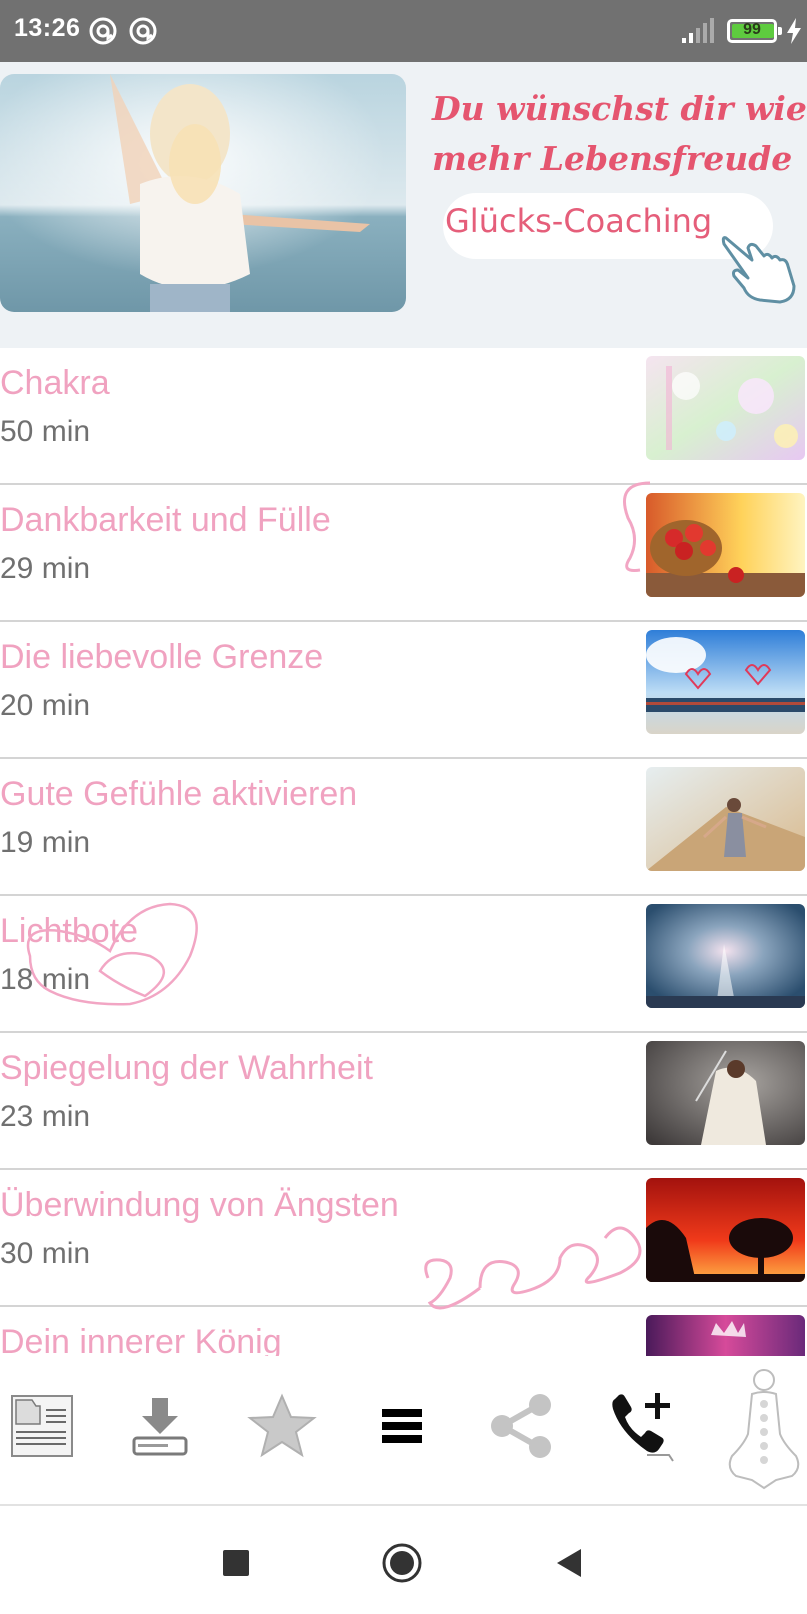  I want to click on star-icon, so click(282, 1425).